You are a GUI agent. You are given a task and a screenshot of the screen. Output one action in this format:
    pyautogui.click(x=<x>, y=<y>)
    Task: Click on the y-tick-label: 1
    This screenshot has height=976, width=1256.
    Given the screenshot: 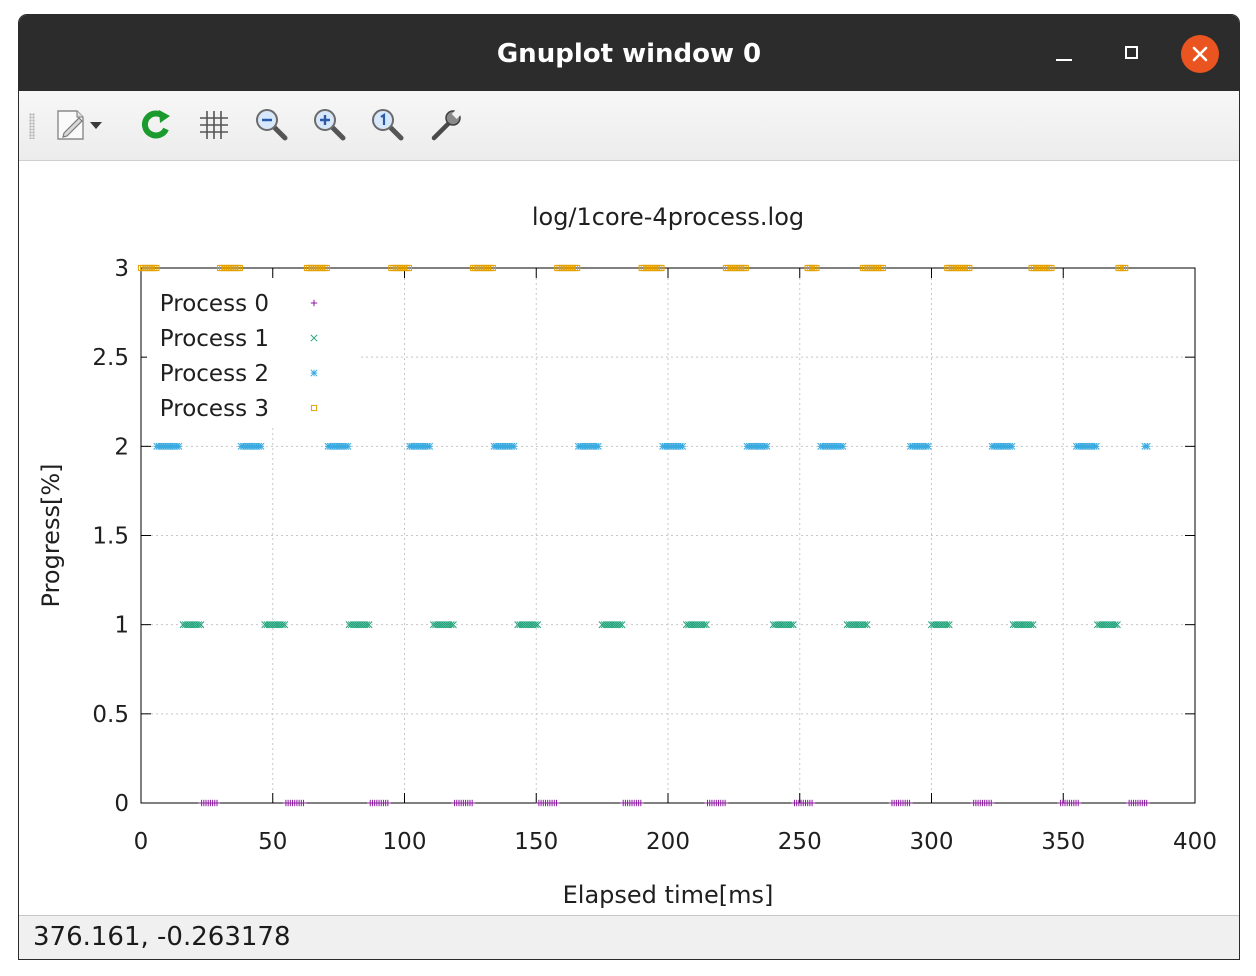 What is the action you would take?
    pyautogui.click(x=121, y=626)
    